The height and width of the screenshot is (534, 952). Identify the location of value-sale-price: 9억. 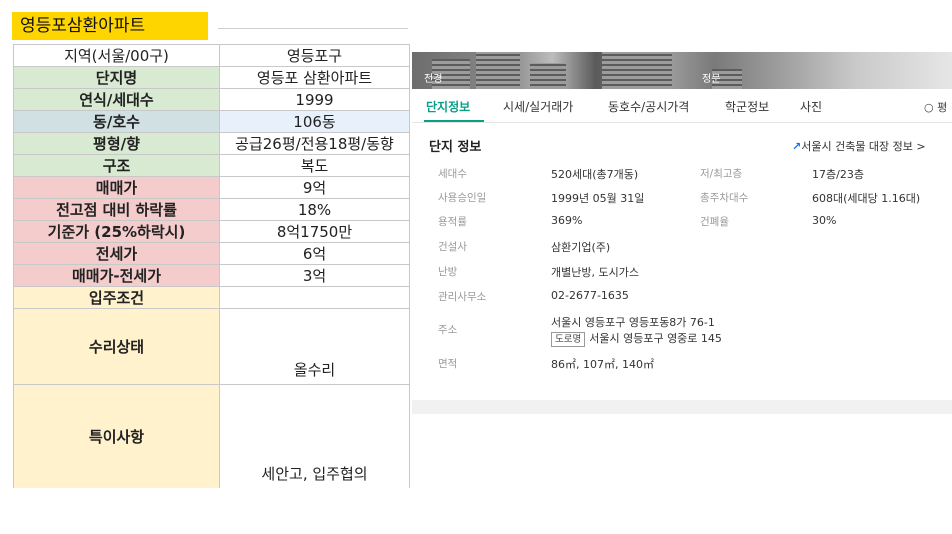
(314, 187).